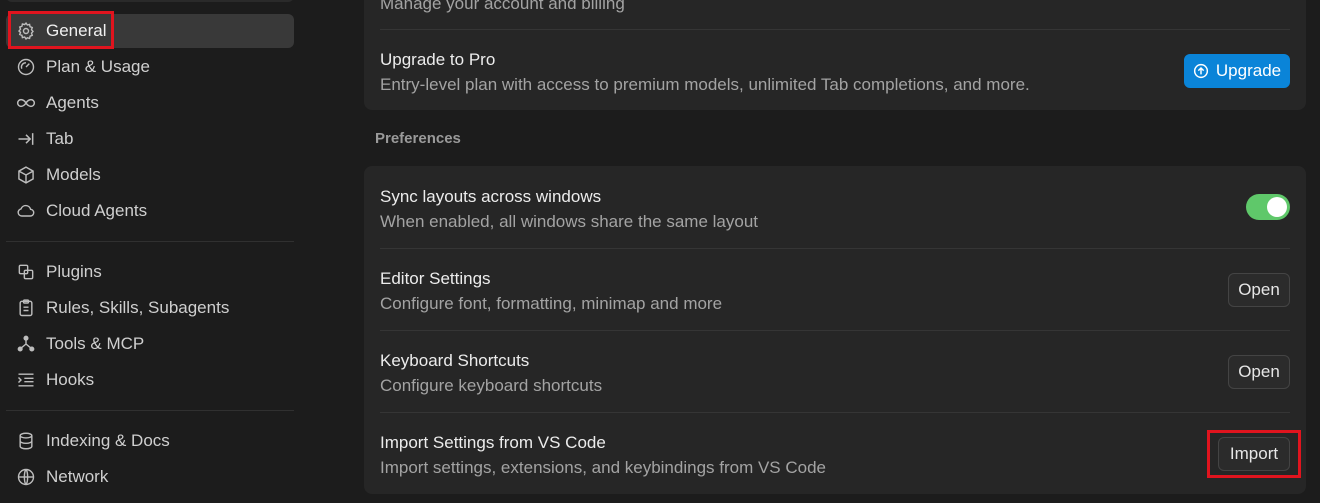 The width and height of the screenshot is (1320, 503). Describe the element at coordinates (491, 196) in the screenshot. I see `sync-layouts-title: Sync layouts across windows` at that location.